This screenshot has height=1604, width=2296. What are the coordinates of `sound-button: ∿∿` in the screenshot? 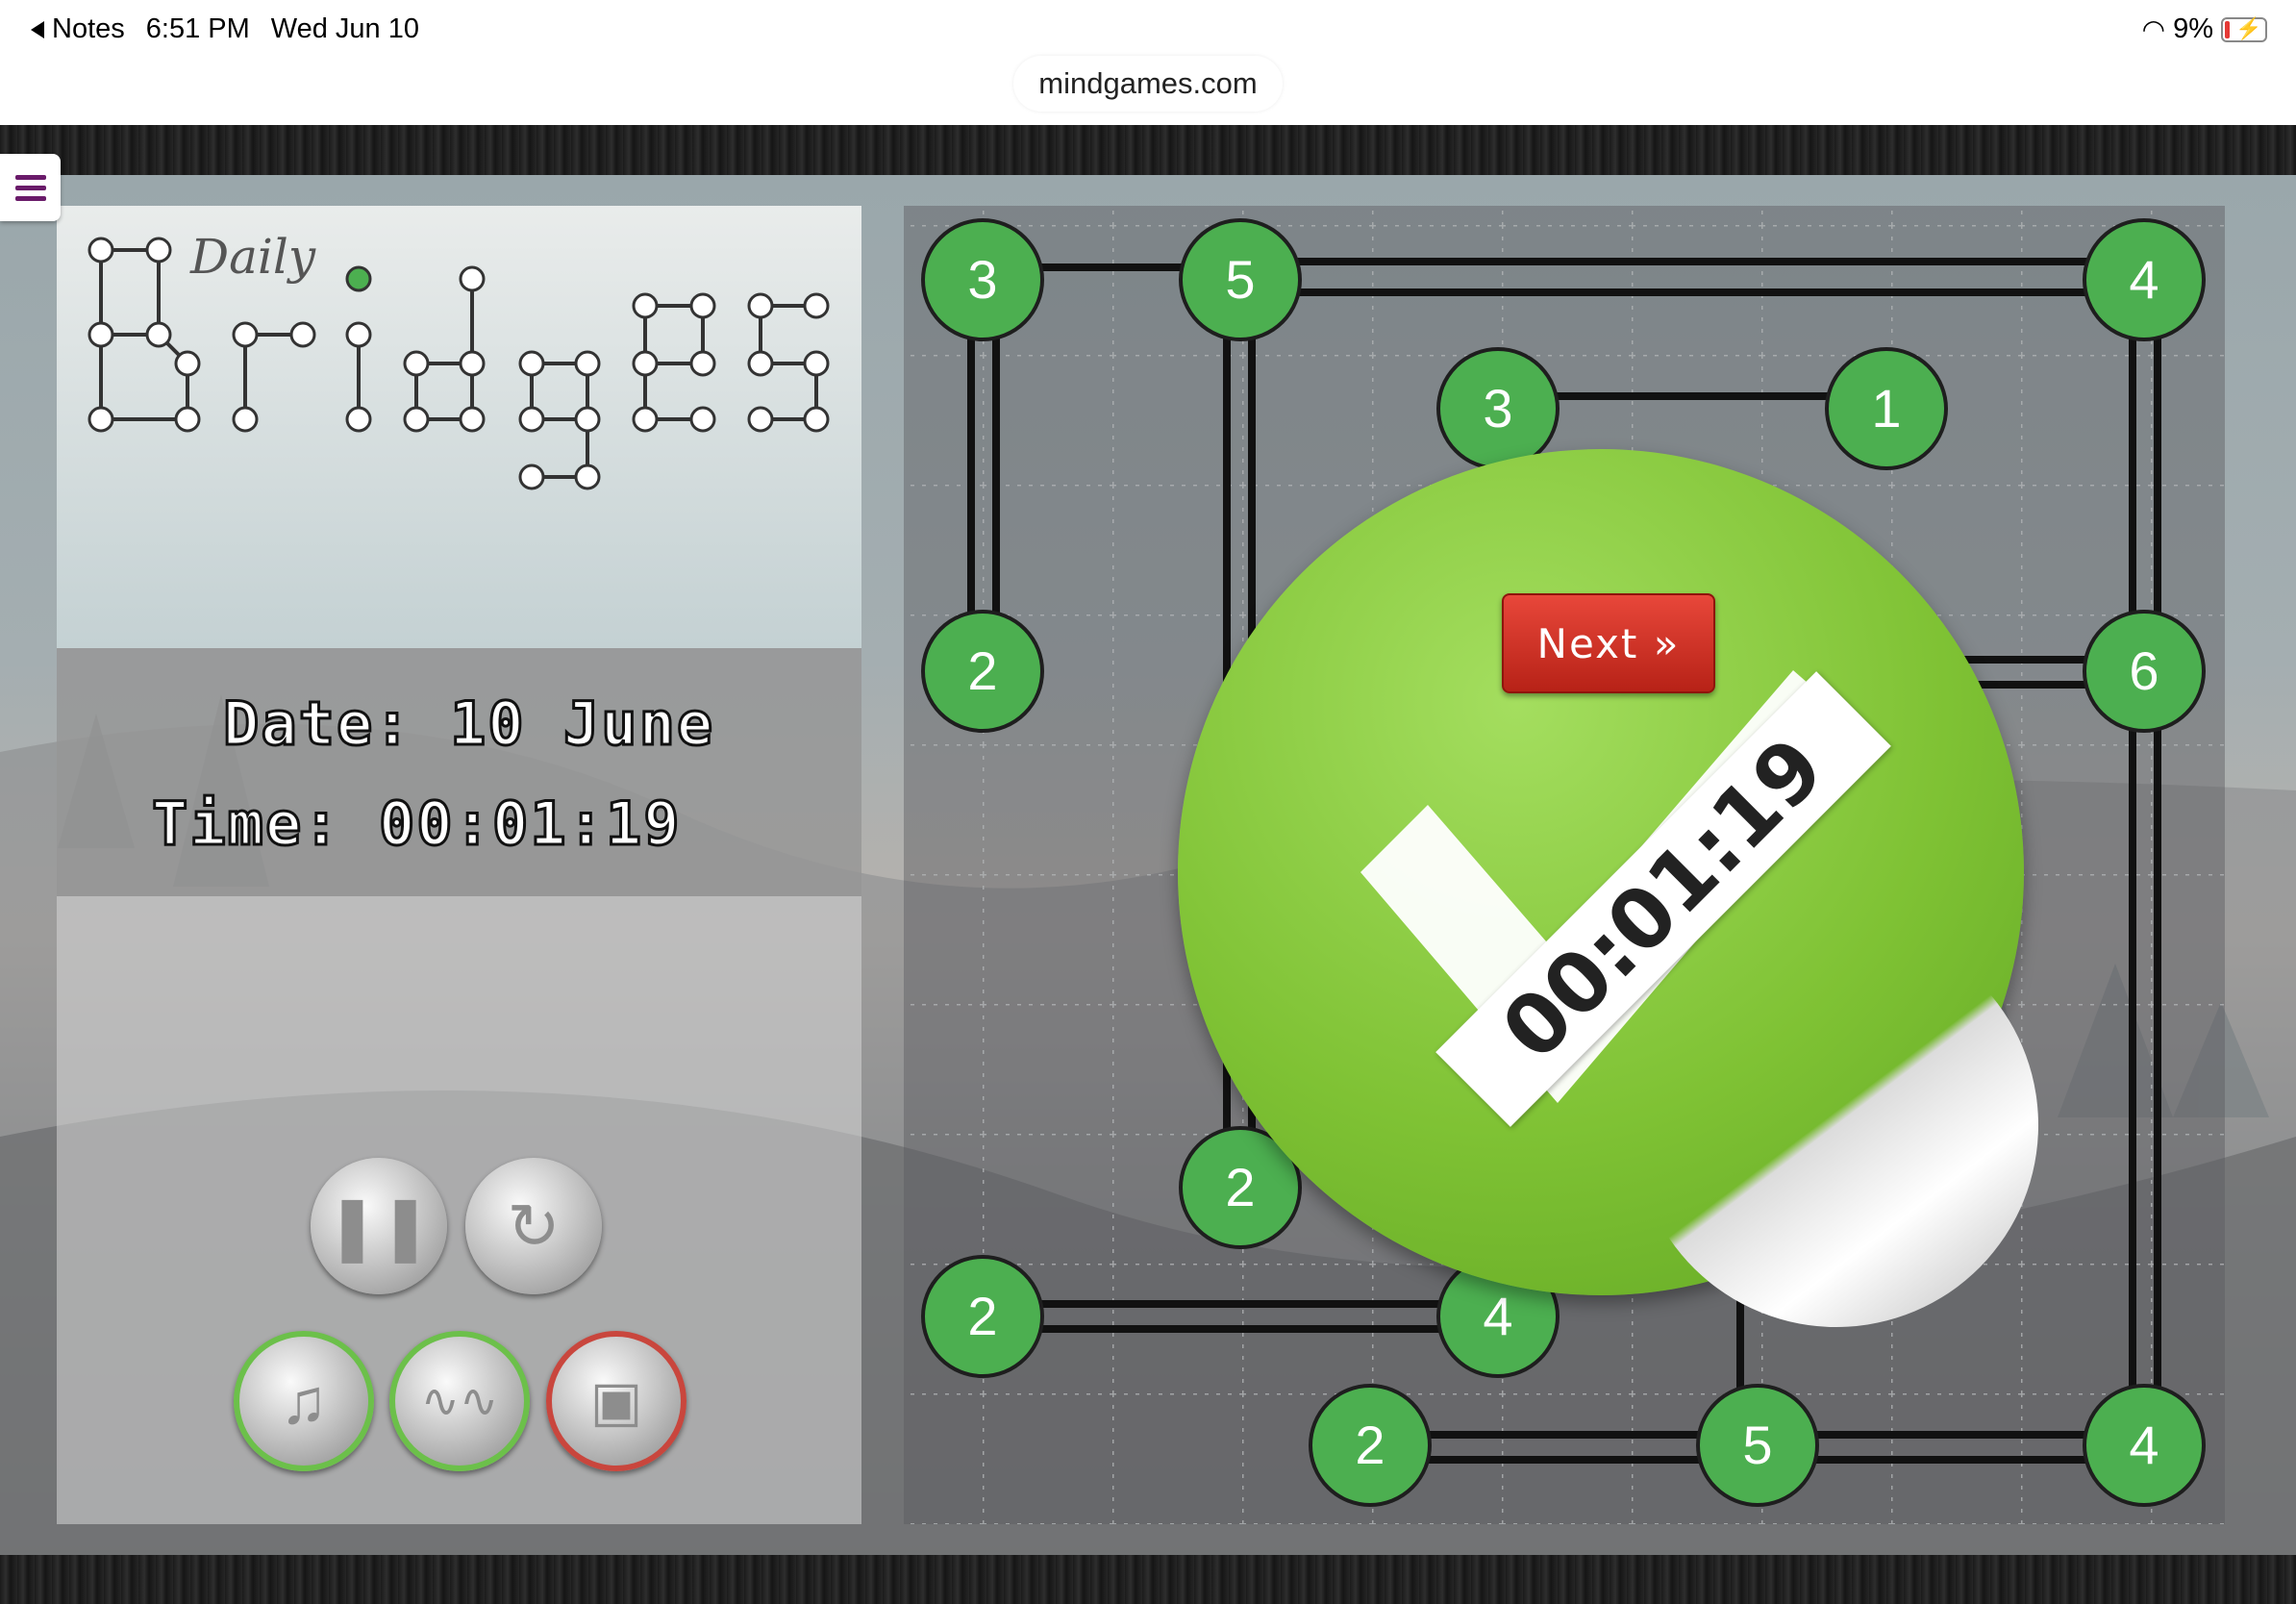 It's located at (459, 1401).